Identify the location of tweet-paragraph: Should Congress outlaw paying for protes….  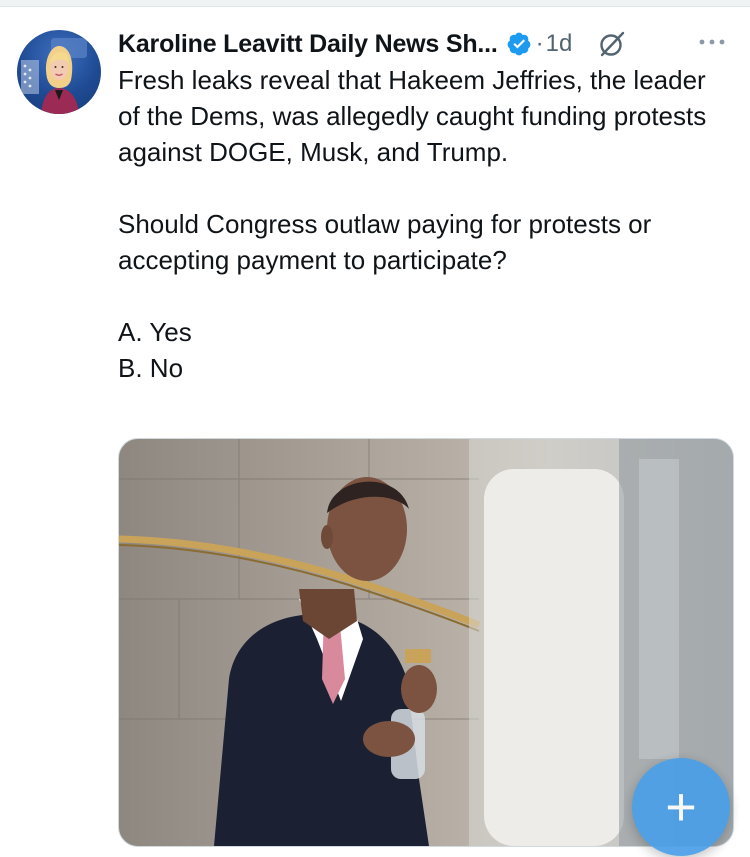
(385, 242).